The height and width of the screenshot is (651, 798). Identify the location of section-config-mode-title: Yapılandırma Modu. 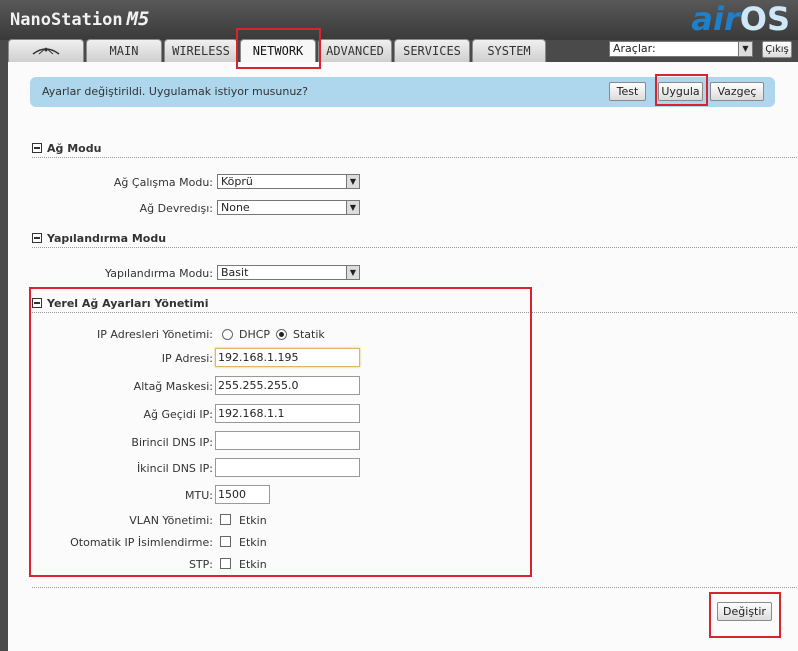
(107, 238).